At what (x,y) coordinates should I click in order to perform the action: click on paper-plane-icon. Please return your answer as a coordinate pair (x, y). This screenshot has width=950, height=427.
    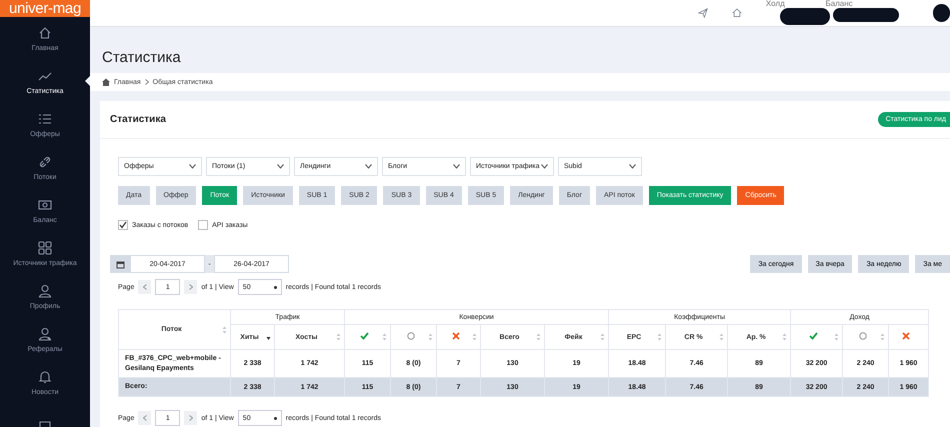
    Looking at the image, I should click on (703, 13).